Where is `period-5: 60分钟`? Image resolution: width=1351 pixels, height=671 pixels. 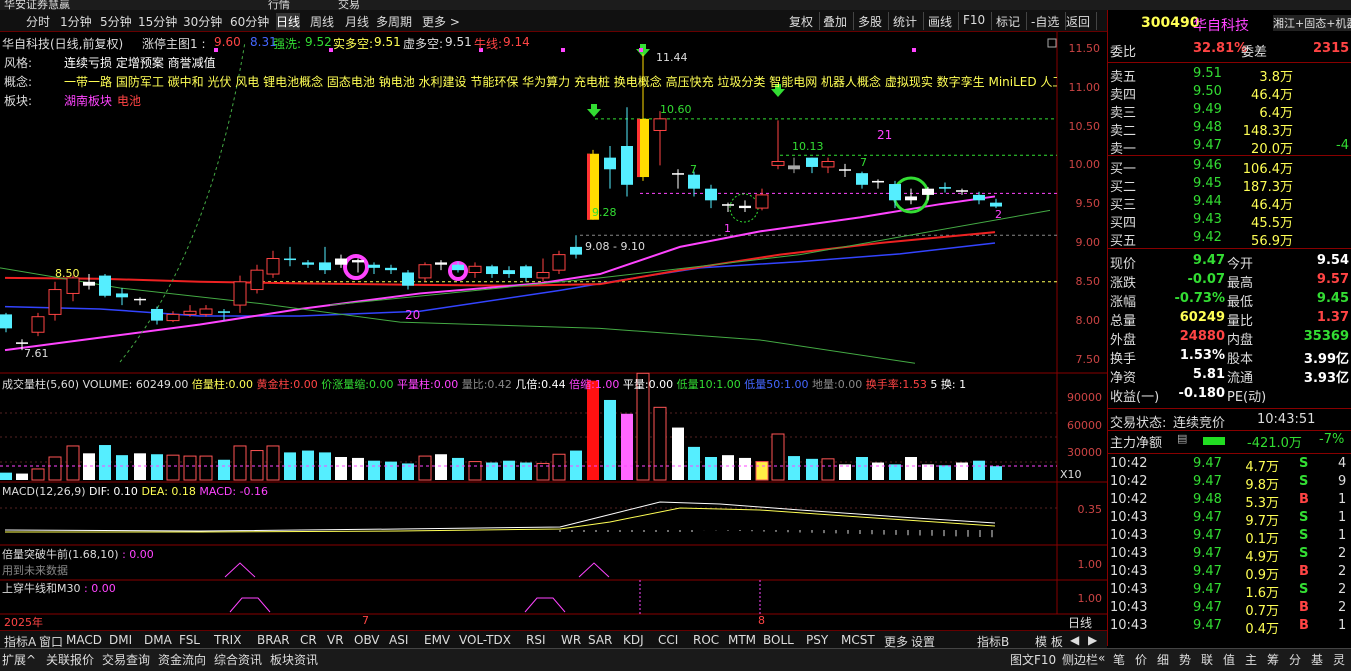 period-5: 60分钟 is located at coordinates (249, 21).